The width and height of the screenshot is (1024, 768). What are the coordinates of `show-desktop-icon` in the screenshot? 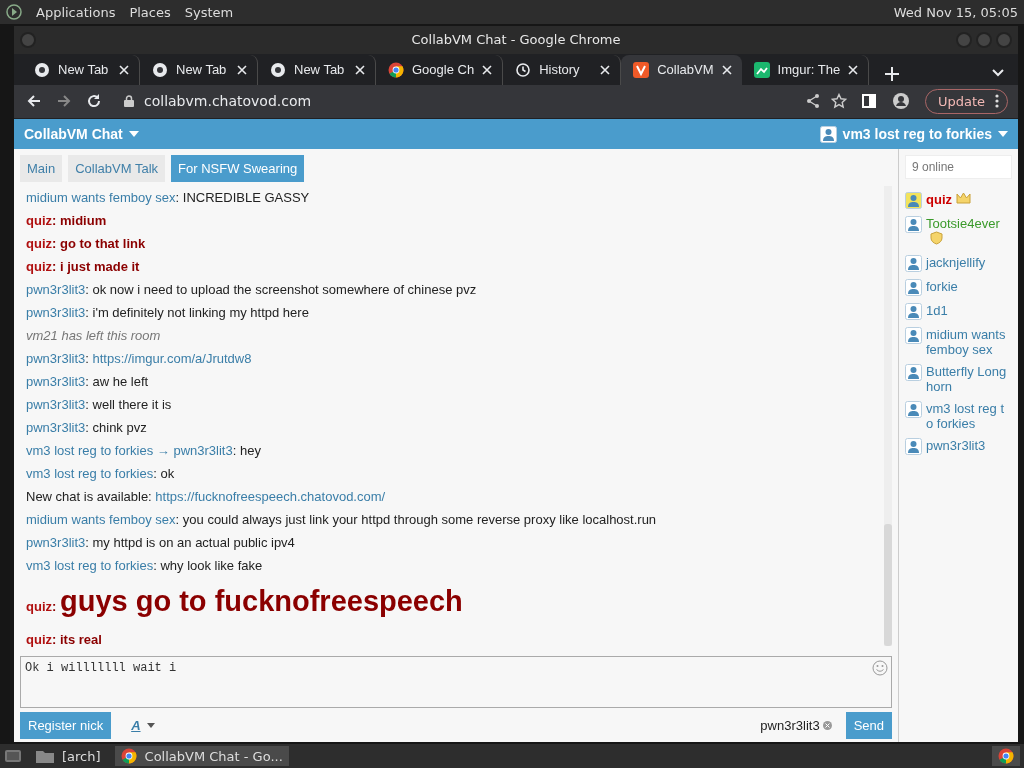 It's located at (13, 756).